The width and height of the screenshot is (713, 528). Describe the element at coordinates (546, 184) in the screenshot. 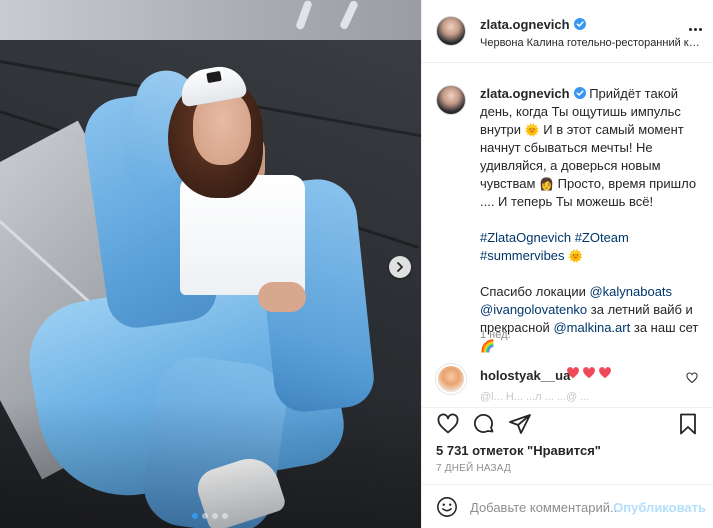

I see `woman-emoji-icon: 👩` at that location.